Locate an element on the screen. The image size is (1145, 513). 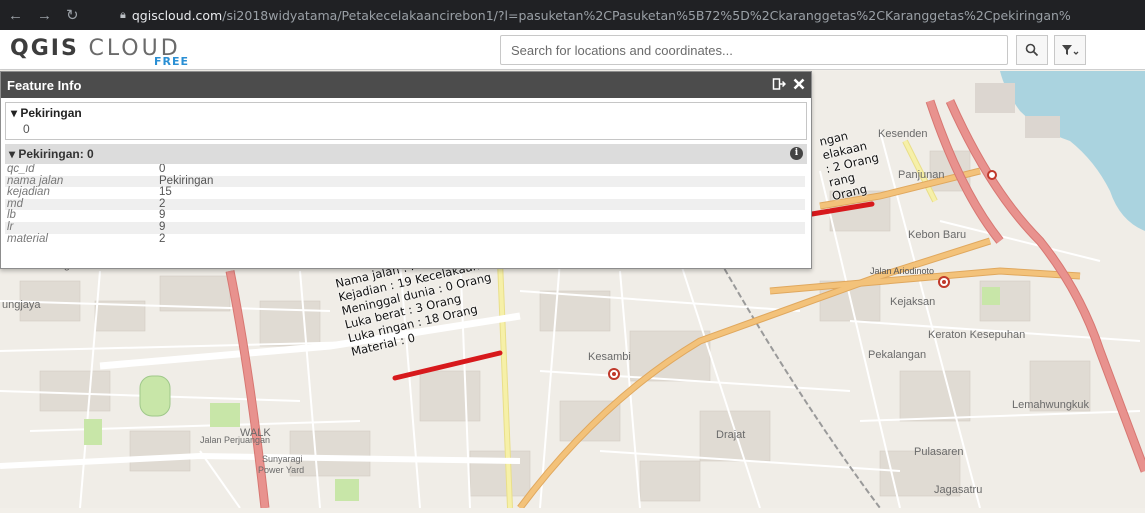
map-label-sunyaragi: Sunyaragi is located at coordinates (282, 459).